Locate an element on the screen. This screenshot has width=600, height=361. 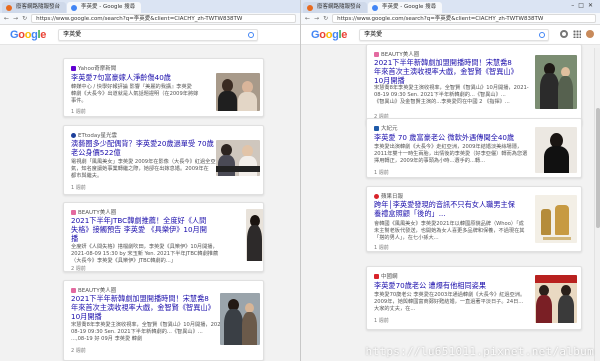
source-name: 中國網 is located at coordinates (389, 277).